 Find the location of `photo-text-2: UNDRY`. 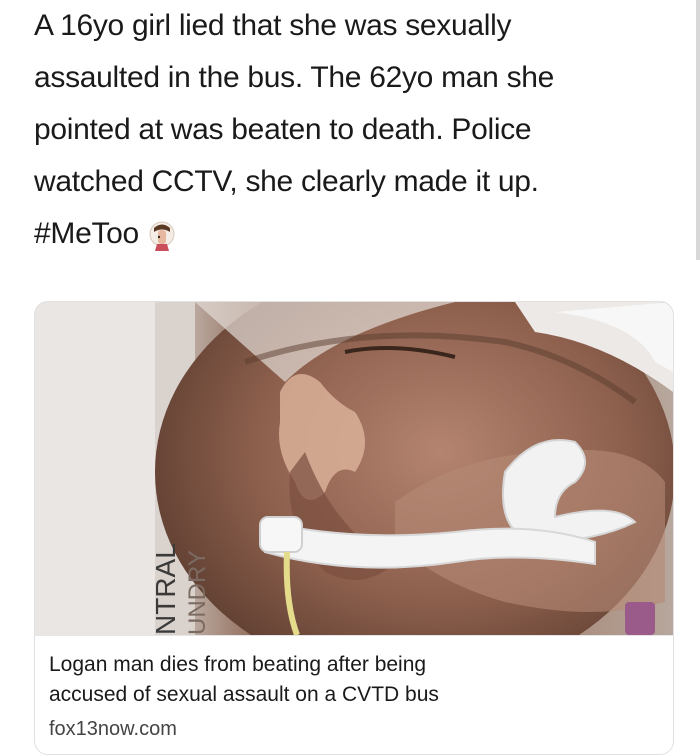

photo-text-2: UNDRY is located at coordinates (197, 592).